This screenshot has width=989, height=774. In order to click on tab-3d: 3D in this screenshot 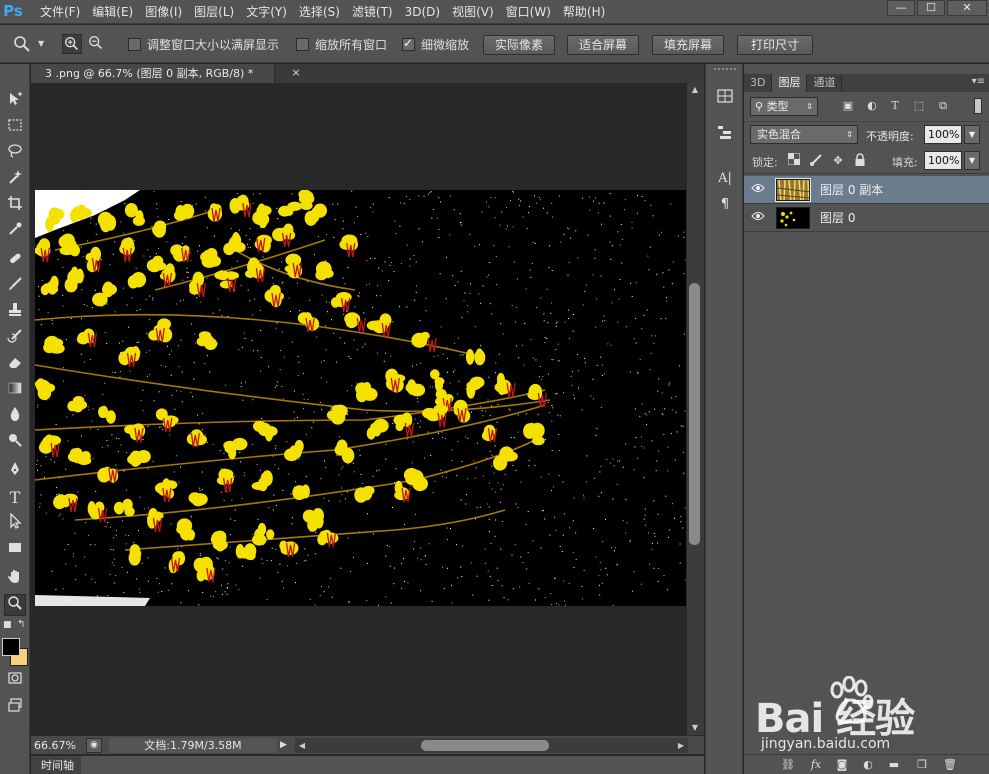, I will do `click(758, 83)`.